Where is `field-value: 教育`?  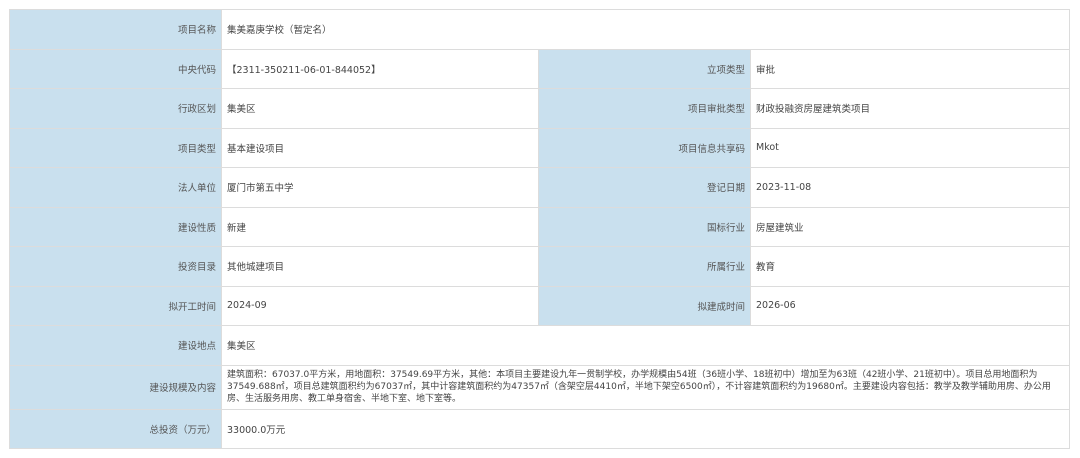 field-value: 教育 is located at coordinates (910, 266).